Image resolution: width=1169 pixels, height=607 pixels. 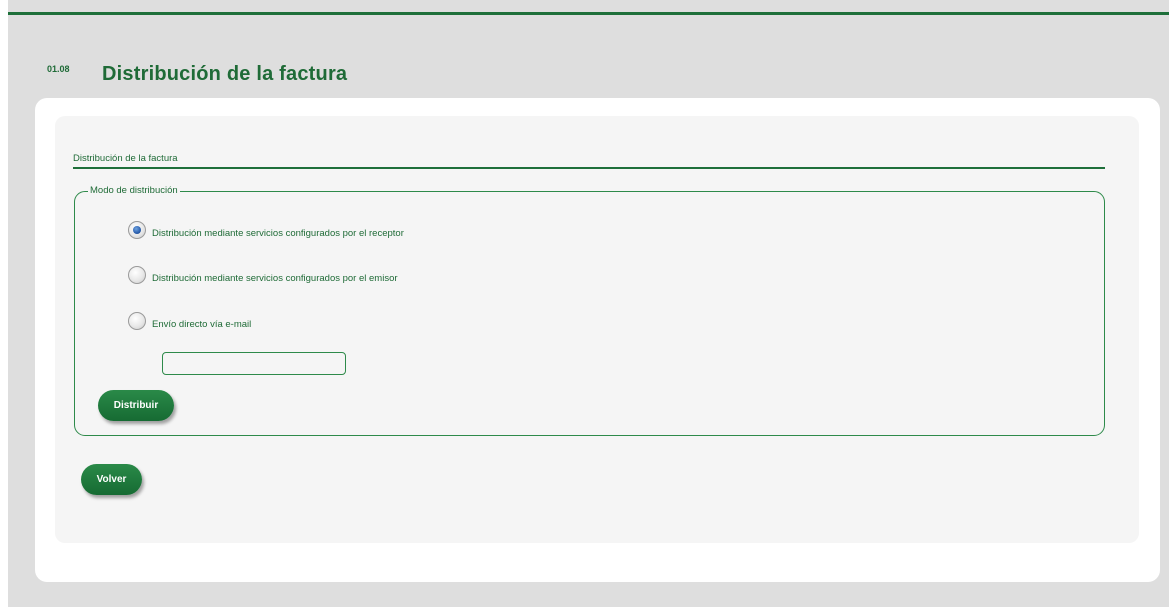 I want to click on email-field, so click(x=254, y=363).